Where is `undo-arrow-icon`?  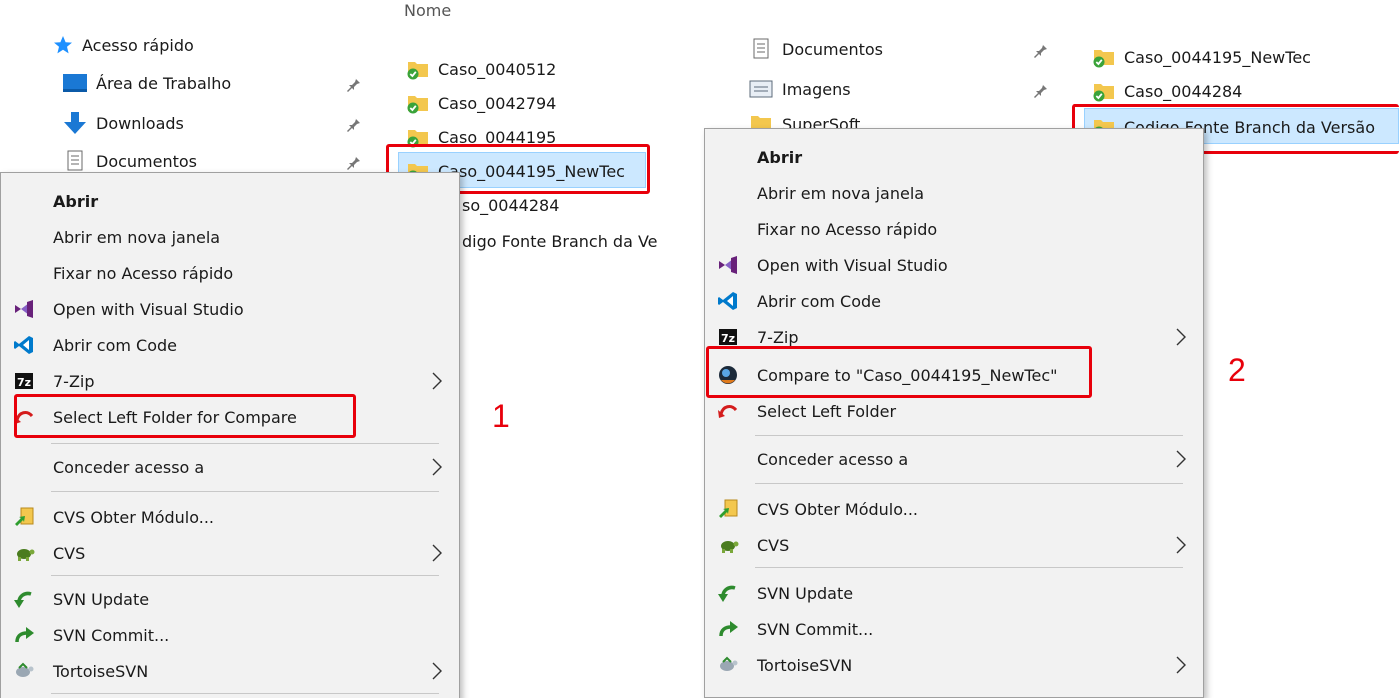
undo-arrow-icon is located at coordinates (728, 411).